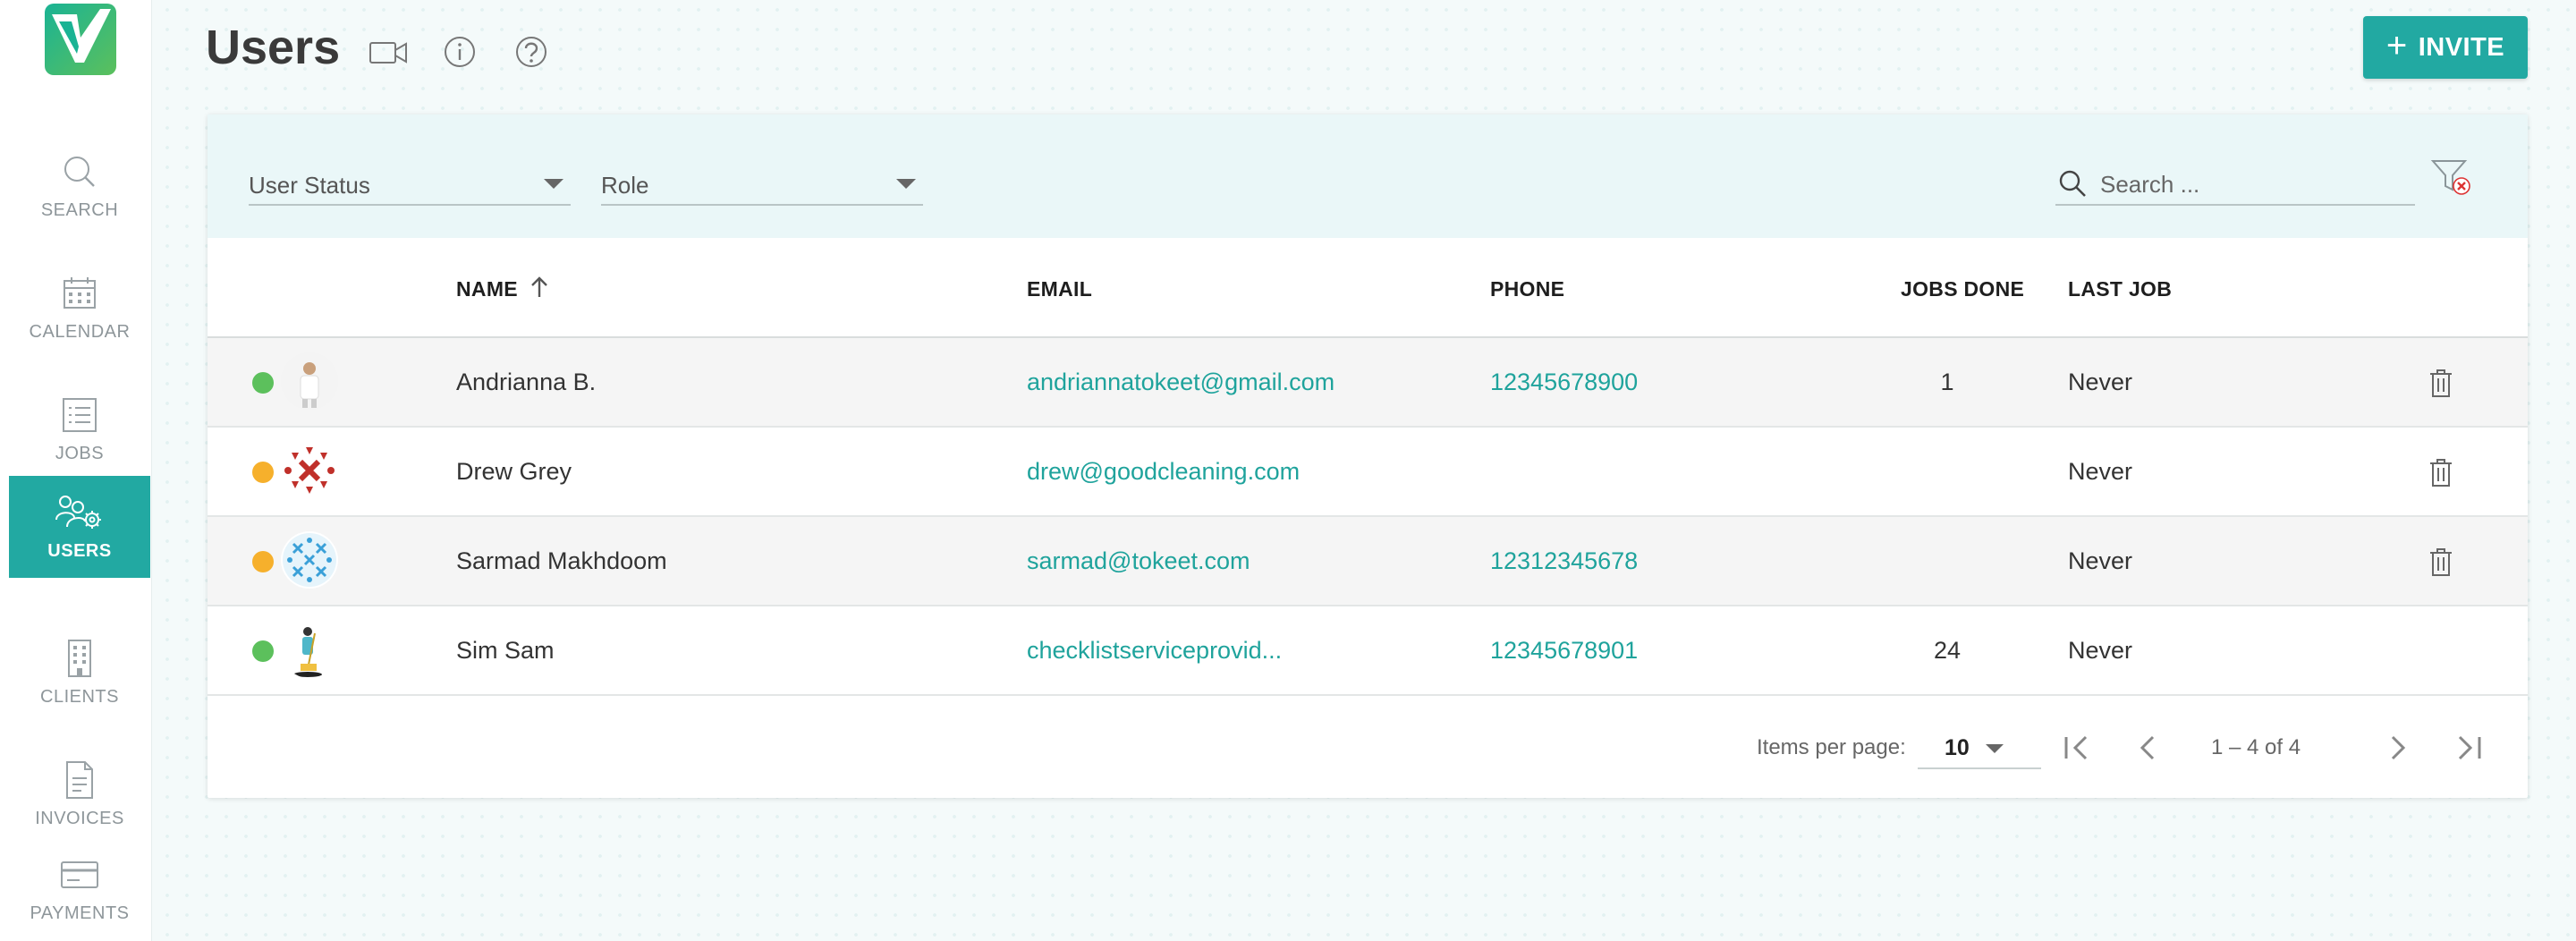 This screenshot has width=2576, height=941. What do you see at coordinates (1060, 289) in the screenshot?
I see `column-header-email: EMAIL` at bounding box center [1060, 289].